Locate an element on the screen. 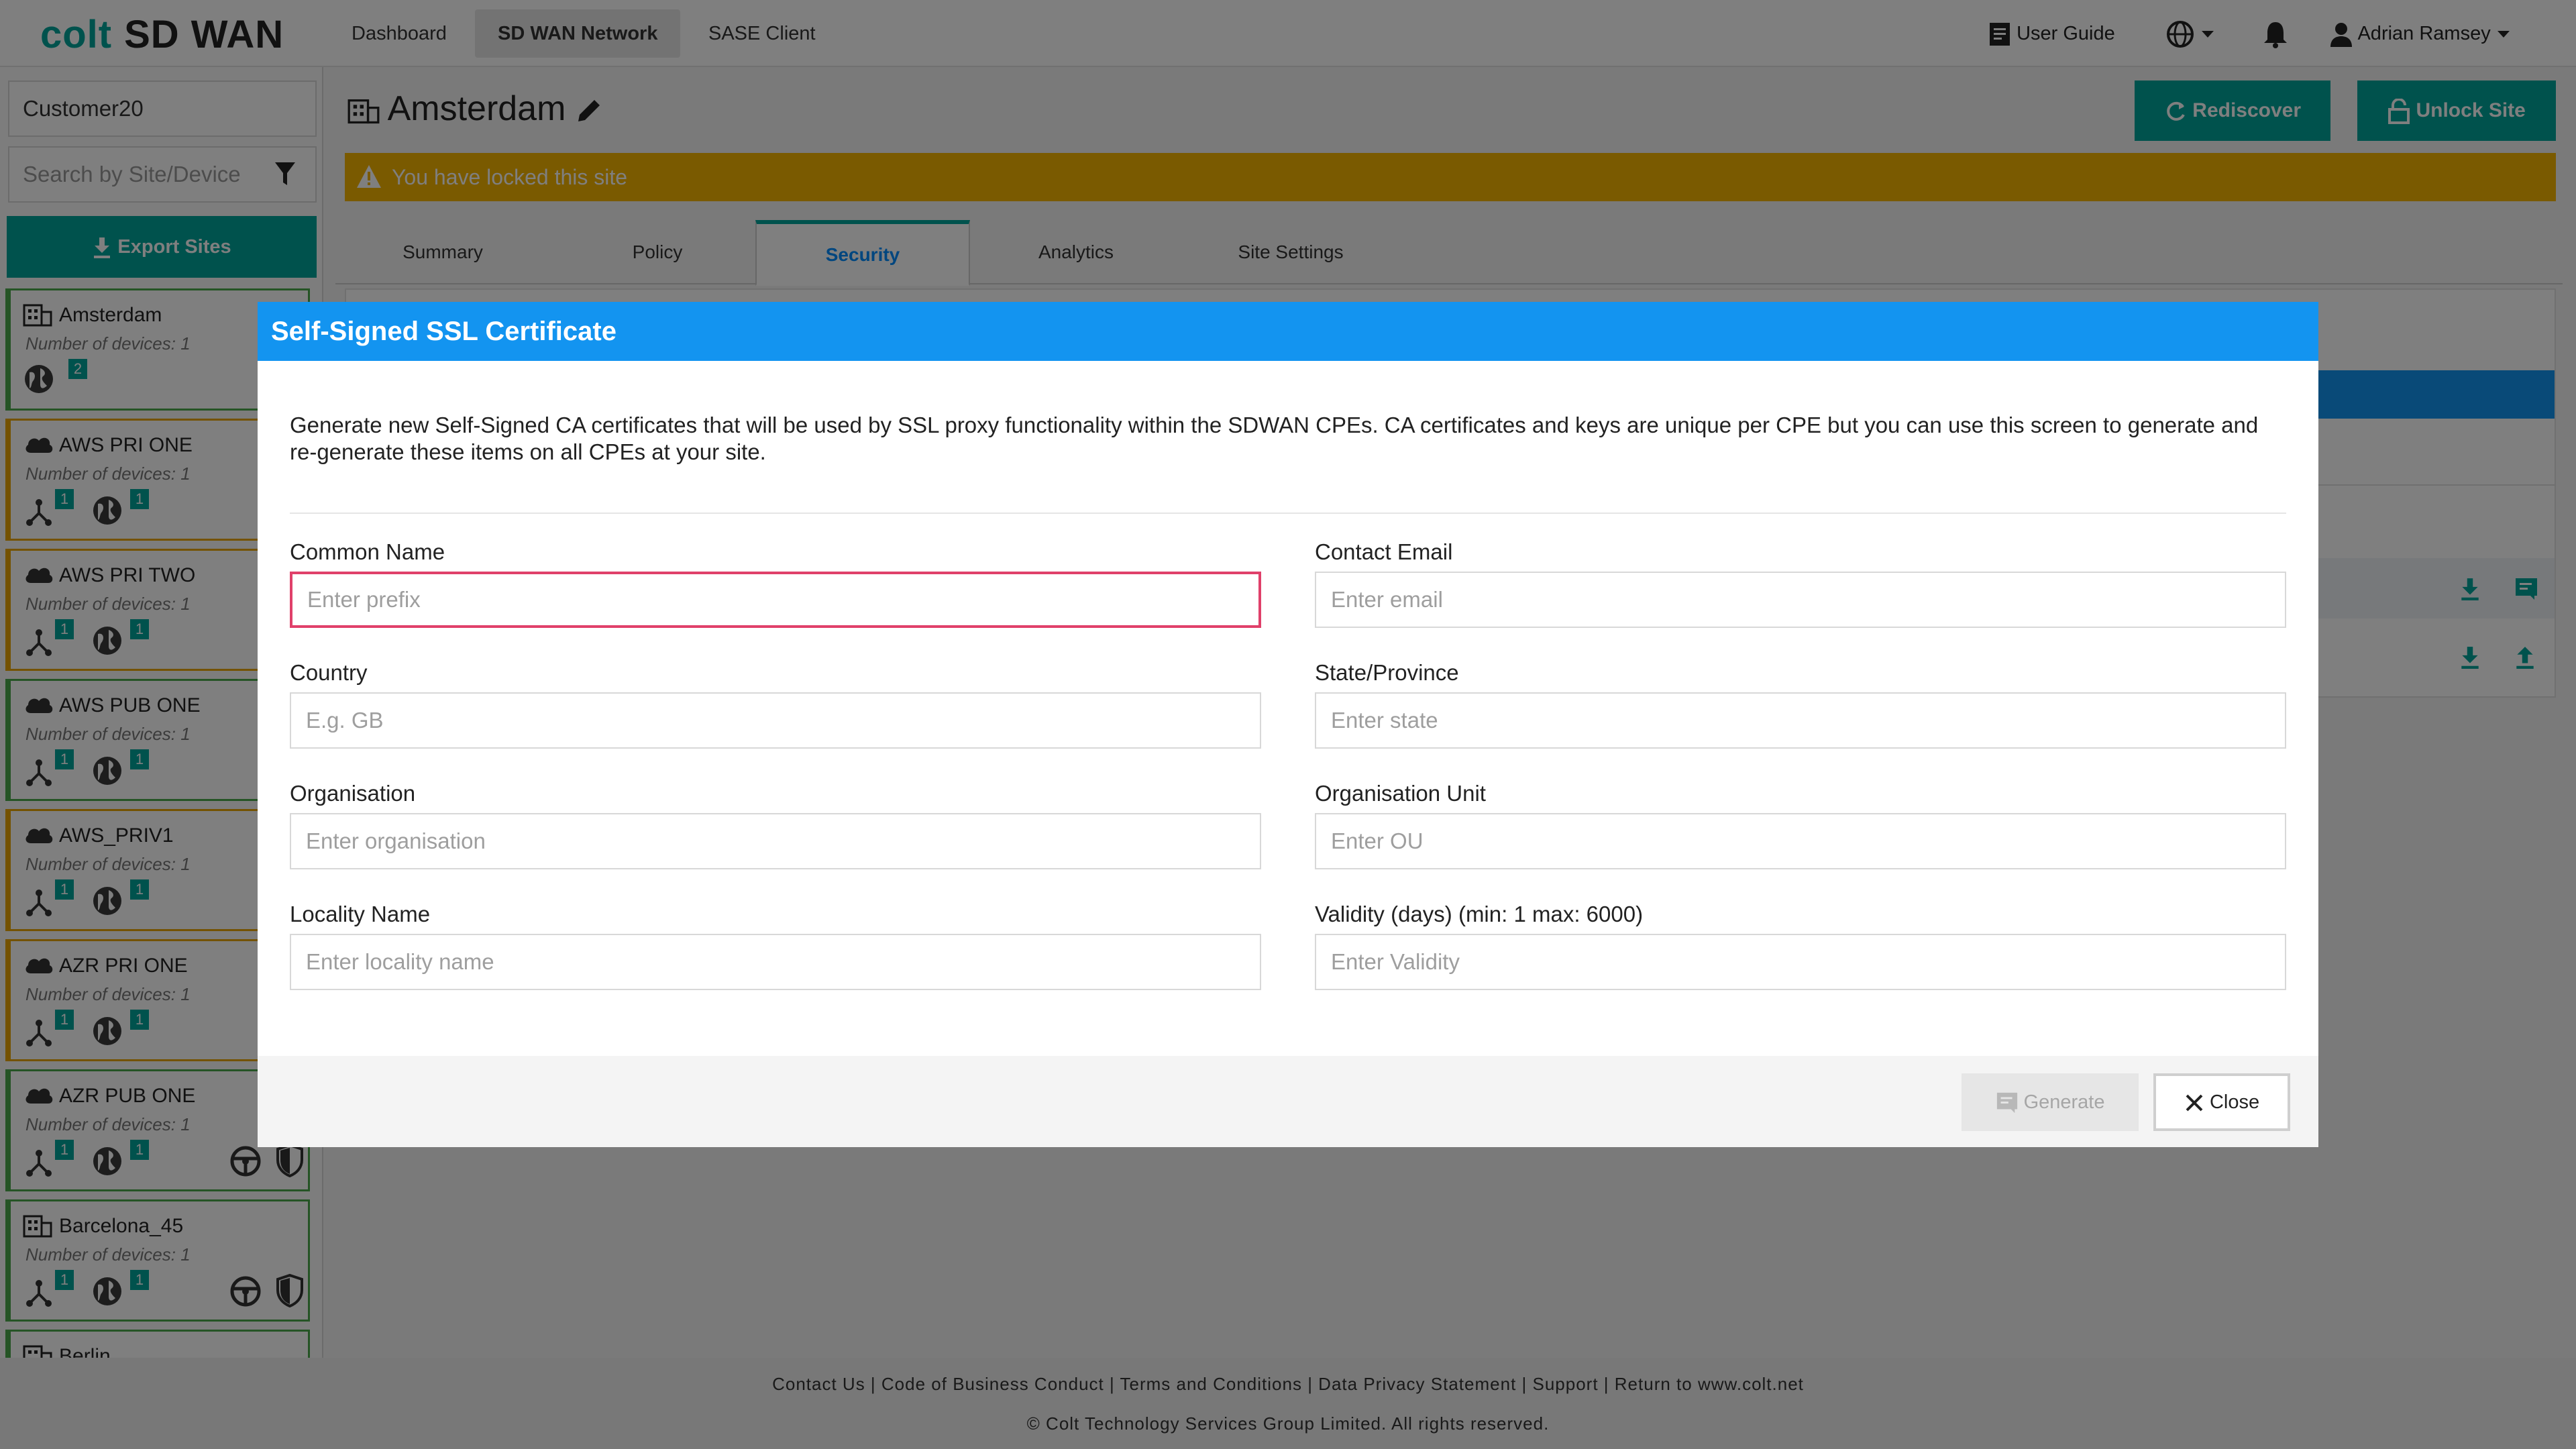 This screenshot has width=2576, height=1449. state-input: Enter state is located at coordinates (1800, 720).